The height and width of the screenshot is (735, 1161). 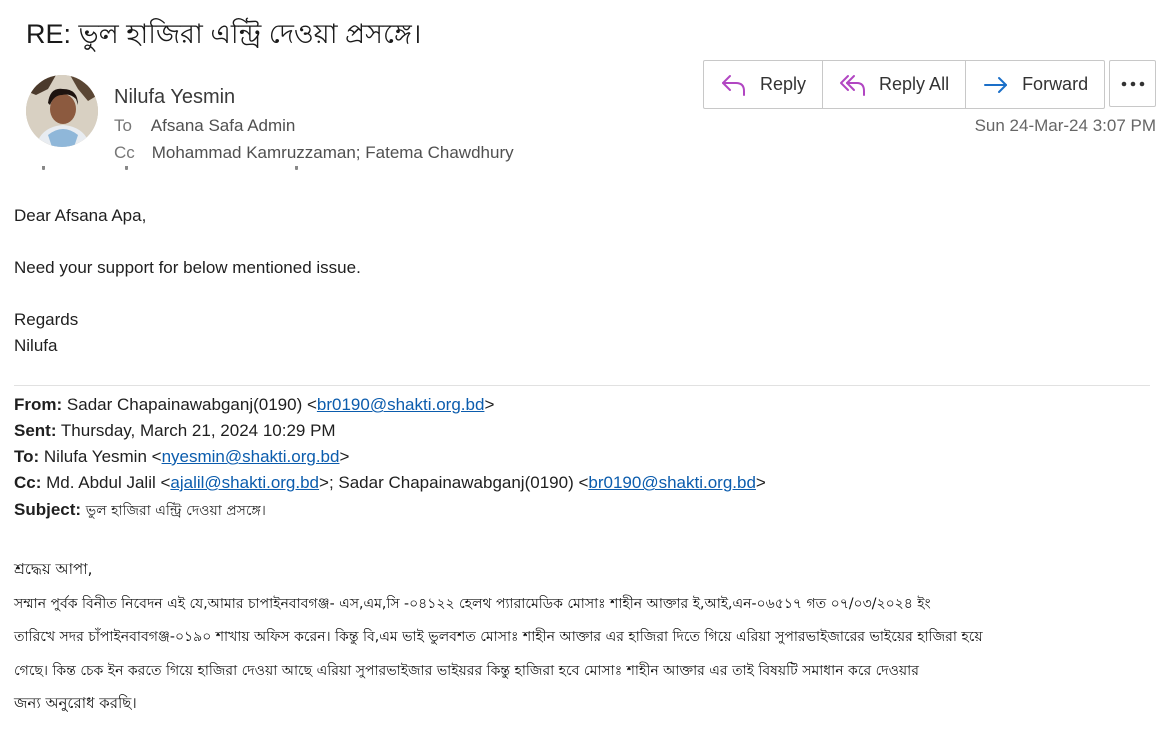 What do you see at coordinates (783, 84) in the screenshot?
I see `reply-label: Reply` at bounding box center [783, 84].